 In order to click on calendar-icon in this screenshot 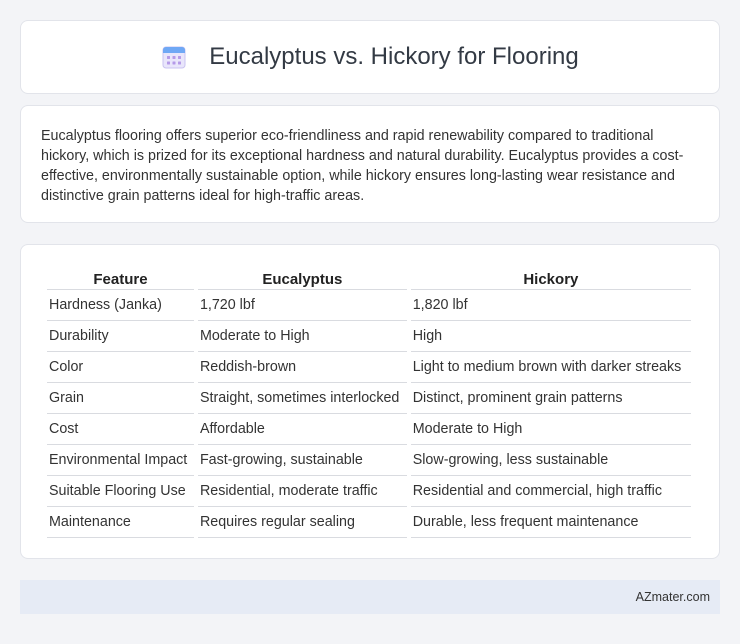, I will do `click(174, 57)`.